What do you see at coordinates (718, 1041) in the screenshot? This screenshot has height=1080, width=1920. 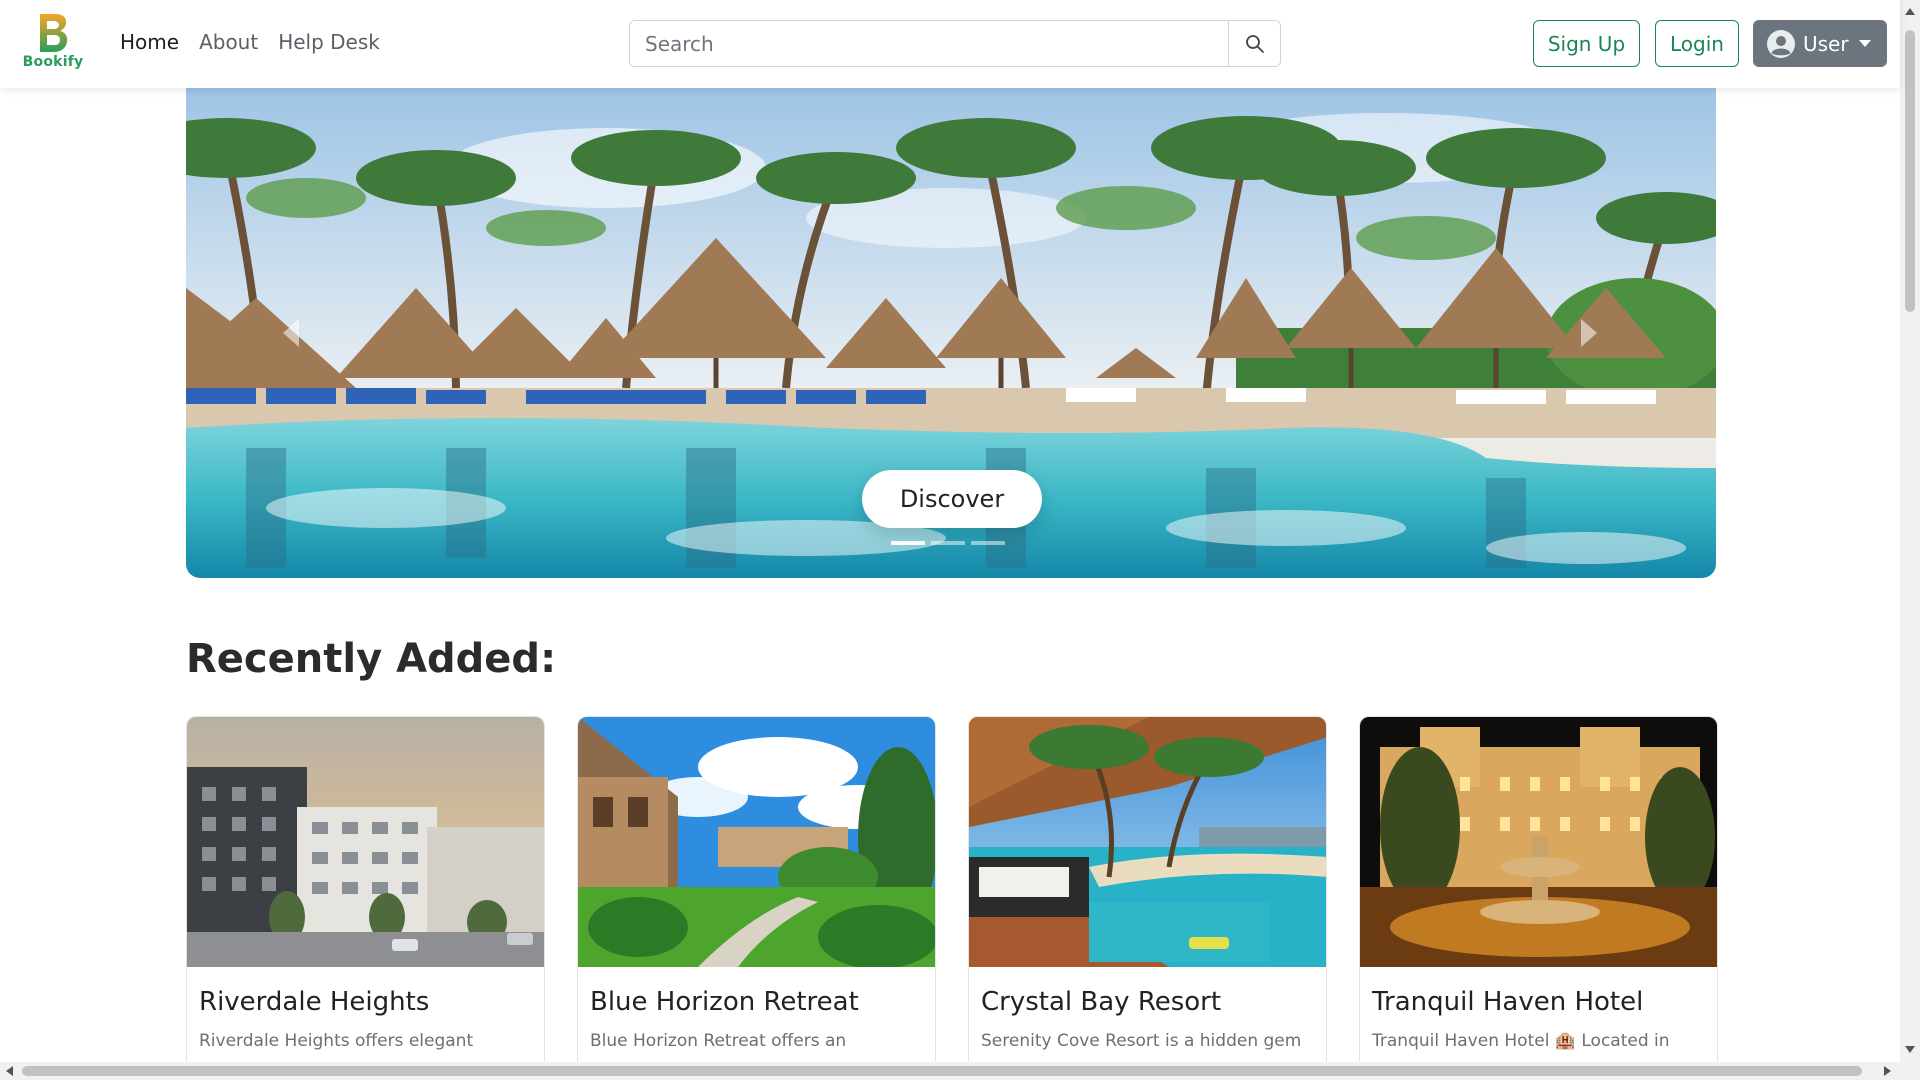 I see `hotel-card-description: Blue Horizon Retreat offers an` at bounding box center [718, 1041].